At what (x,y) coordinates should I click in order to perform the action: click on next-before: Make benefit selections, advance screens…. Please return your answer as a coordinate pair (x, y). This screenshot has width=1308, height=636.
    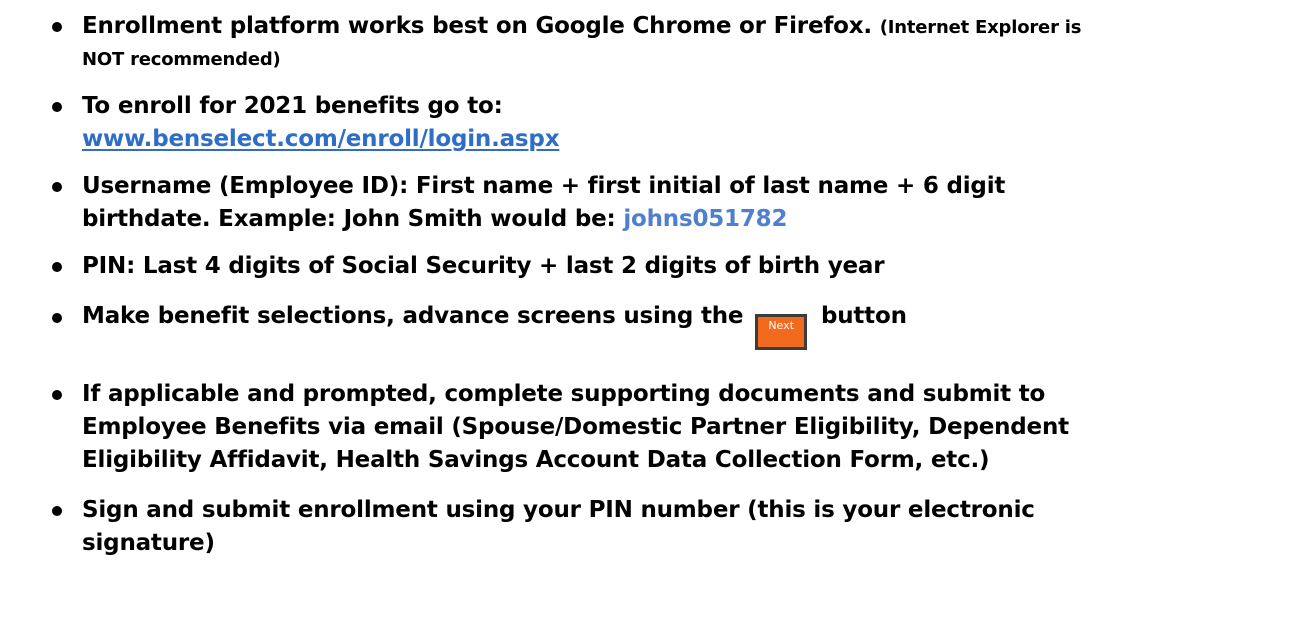
    Looking at the image, I should click on (413, 316).